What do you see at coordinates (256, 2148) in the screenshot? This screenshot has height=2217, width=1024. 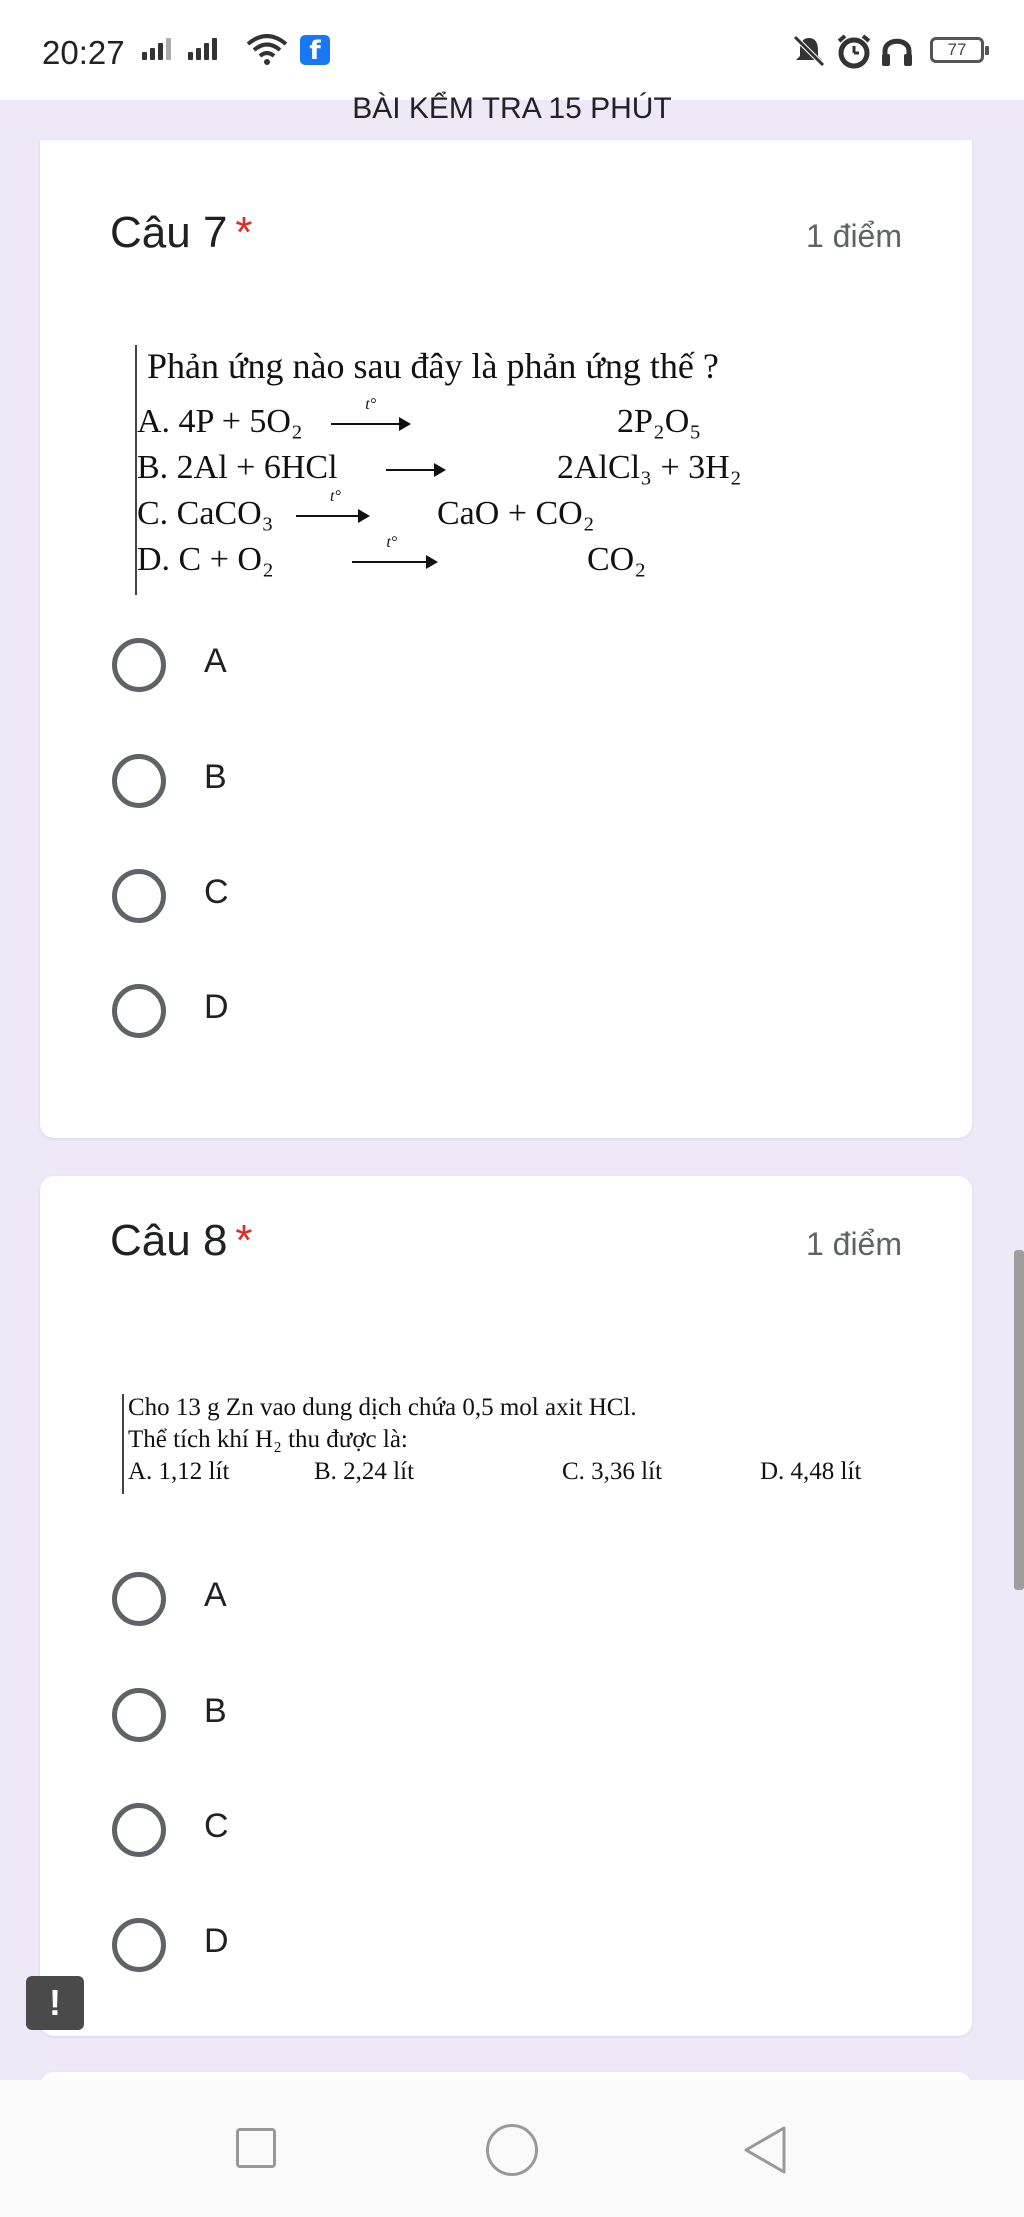 I see `nav-recents-icon` at bounding box center [256, 2148].